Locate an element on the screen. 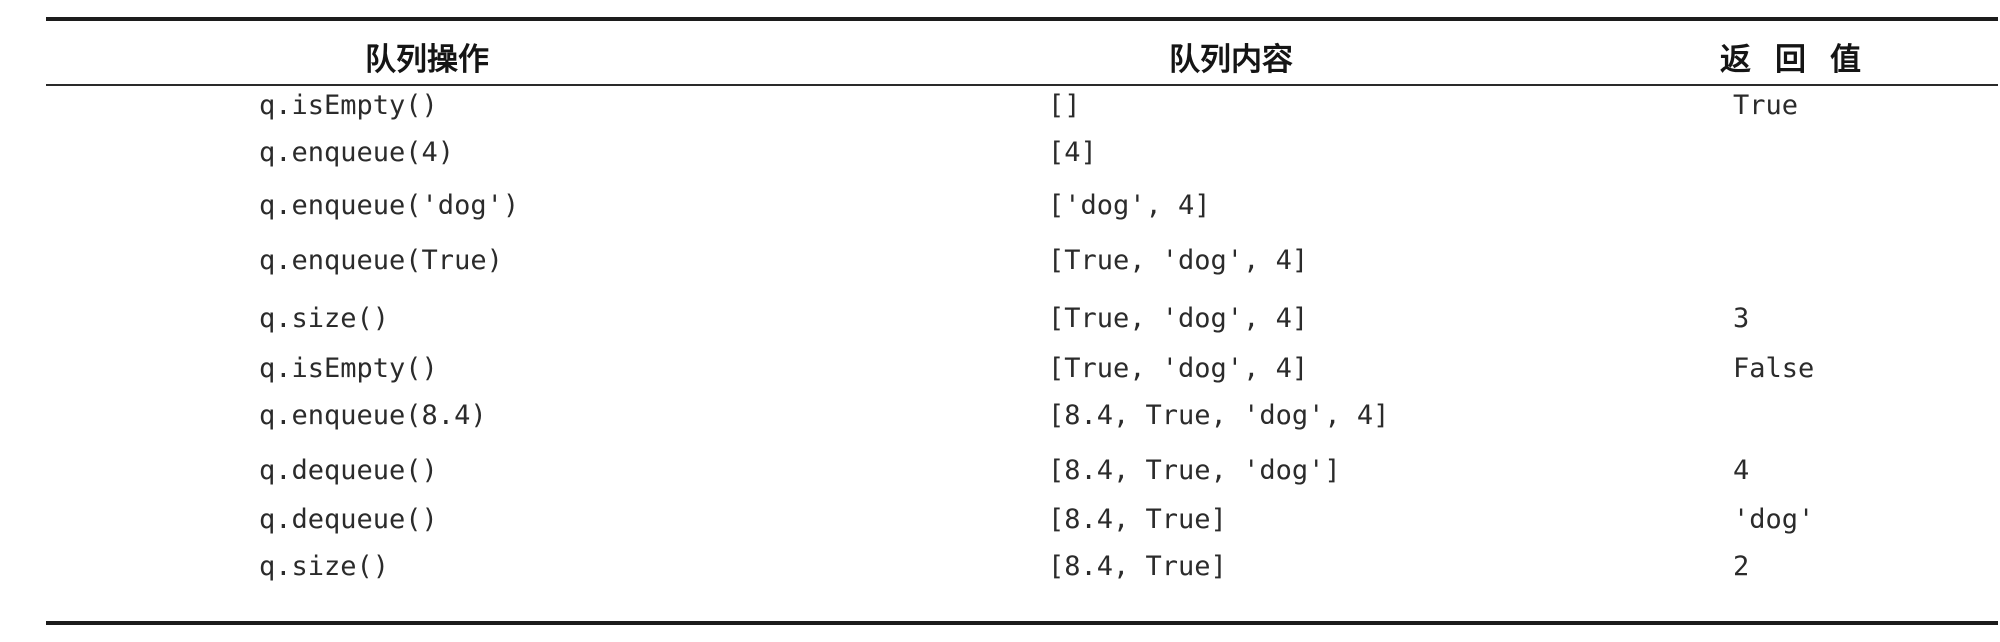 This screenshot has width=2000, height=642. content-cell: ['dog', 4] is located at coordinates (1129, 205).